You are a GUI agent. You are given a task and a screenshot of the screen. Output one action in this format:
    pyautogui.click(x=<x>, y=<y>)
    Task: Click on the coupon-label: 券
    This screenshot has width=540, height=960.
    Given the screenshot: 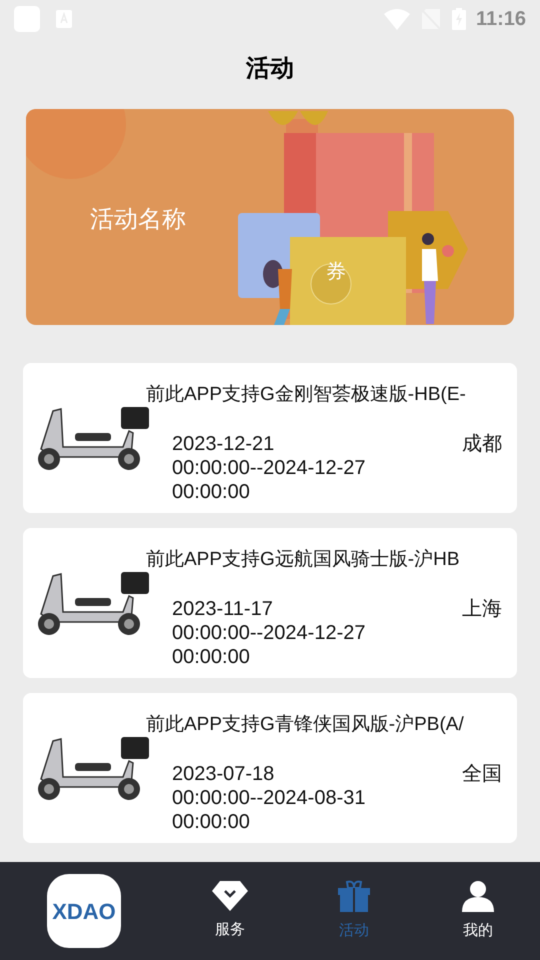 What is the action you would take?
    pyautogui.click(x=336, y=272)
    